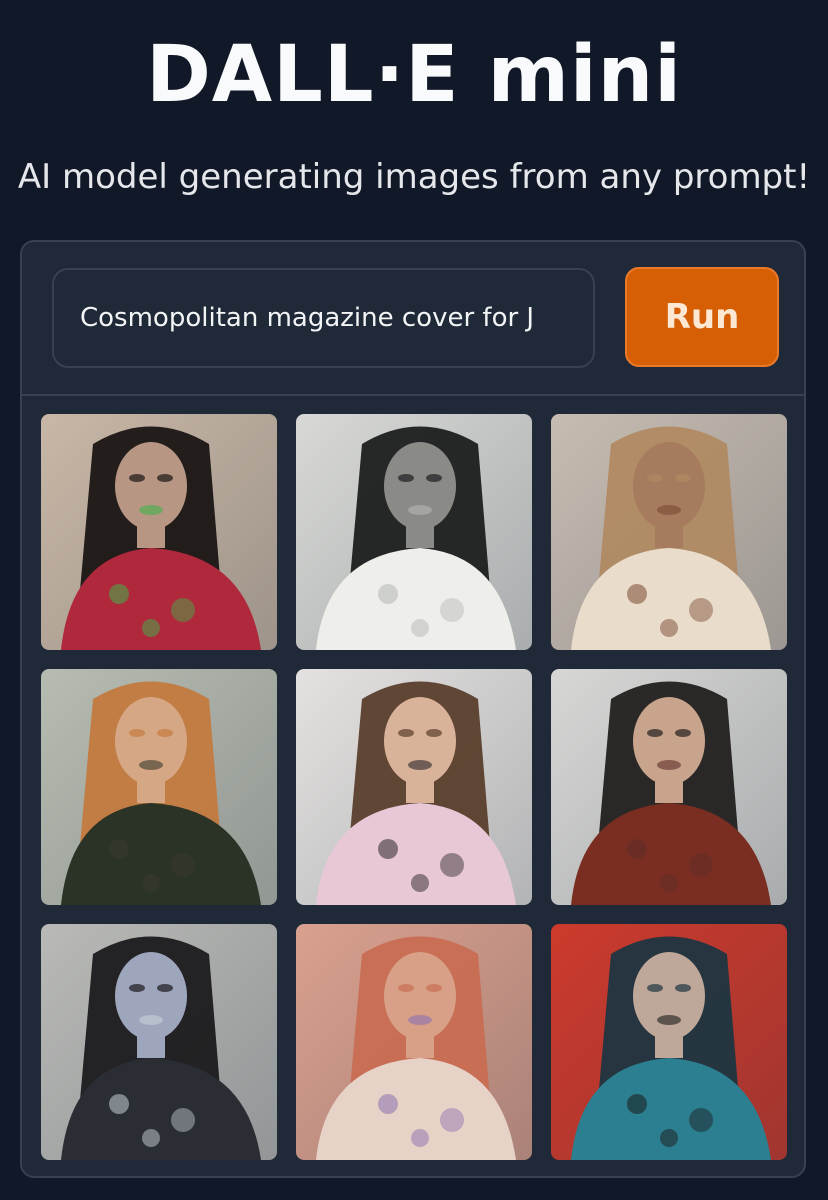  I want to click on run-button: Run, so click(702, 317).